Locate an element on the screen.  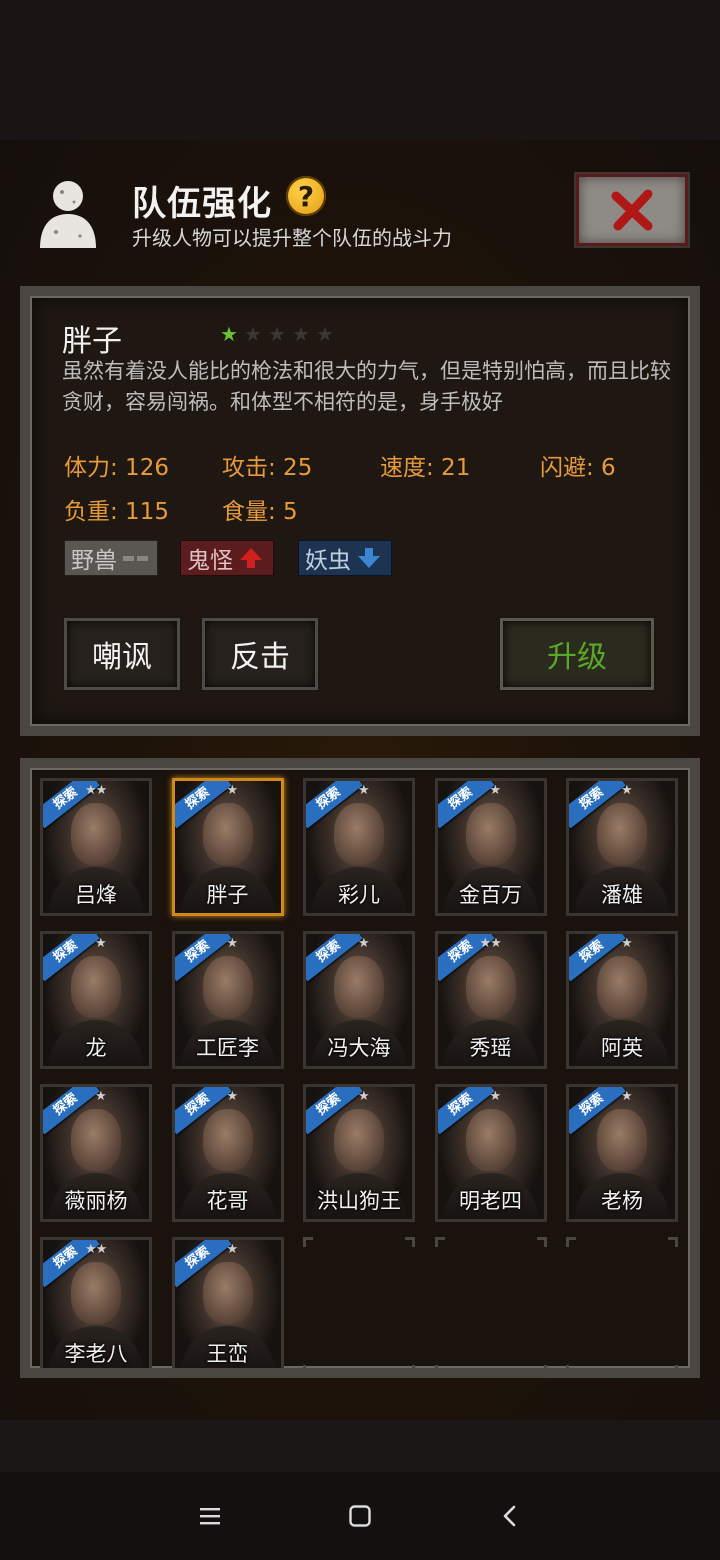
back-chevron-icon is located at coordinates (509, 1516).